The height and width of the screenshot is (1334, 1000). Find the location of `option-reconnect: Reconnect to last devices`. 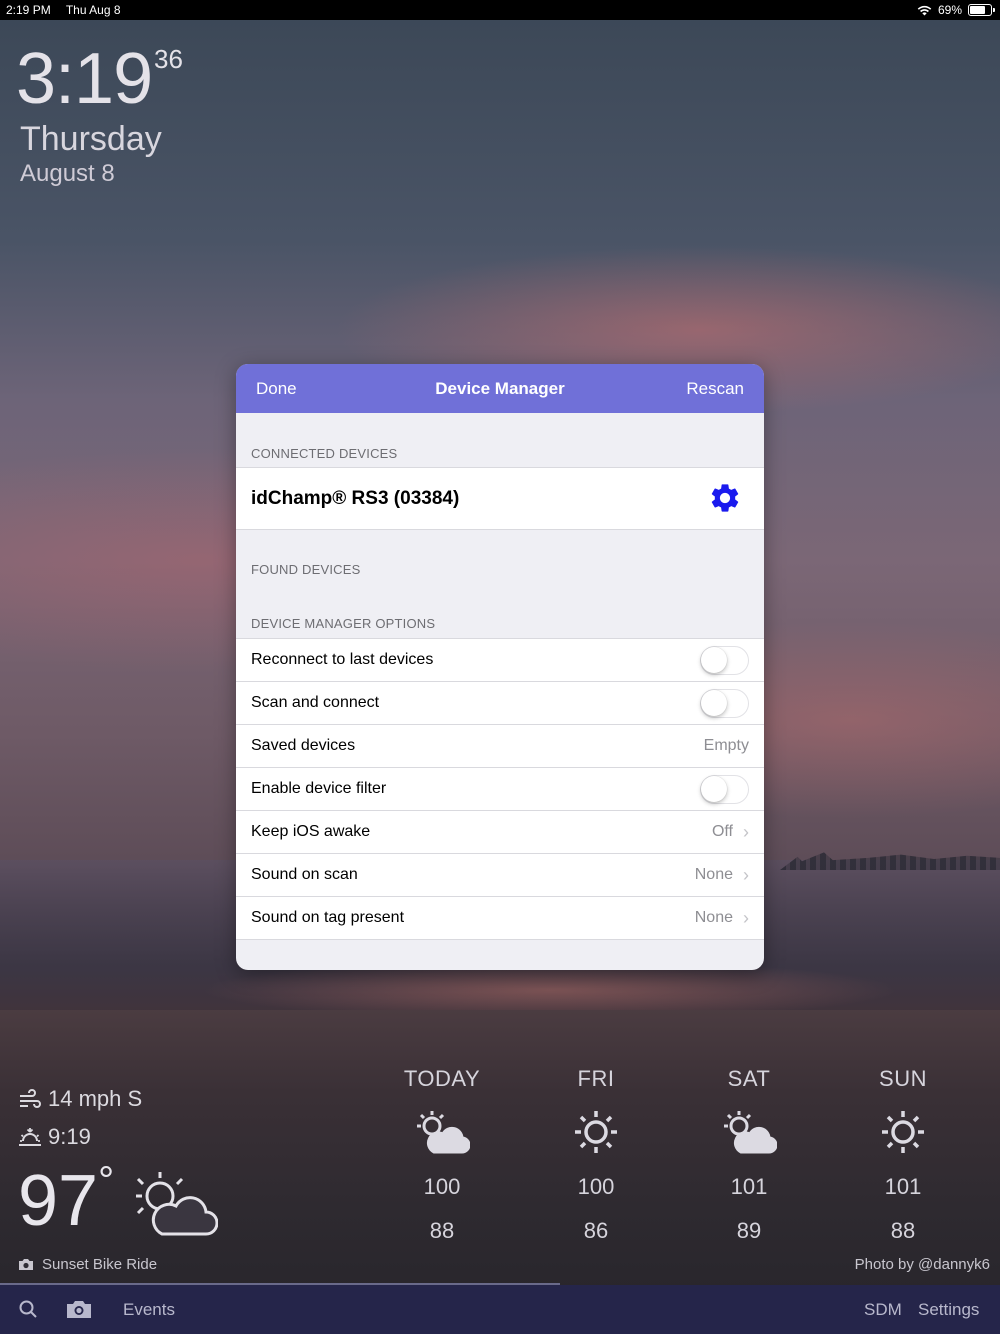

option-reconnect: Reconnect to last devices is located at coordinates (500, 660).